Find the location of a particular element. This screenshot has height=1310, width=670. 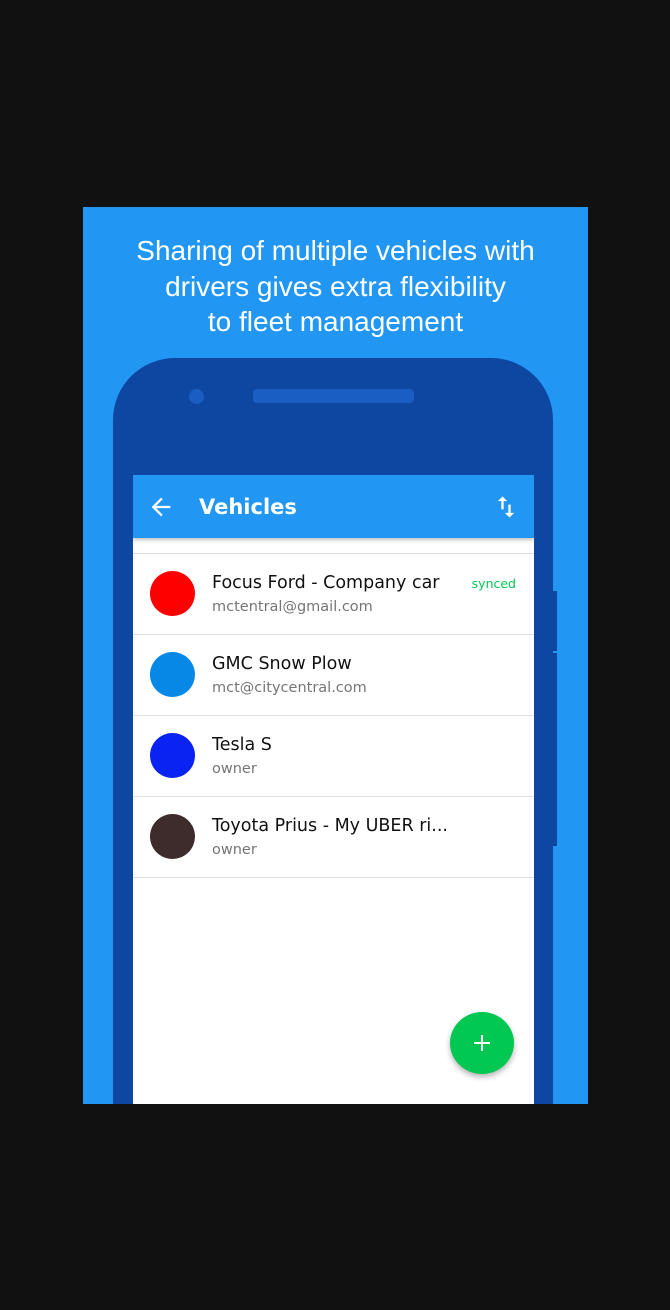

volume-down-button is located at coordinates (555, 683).